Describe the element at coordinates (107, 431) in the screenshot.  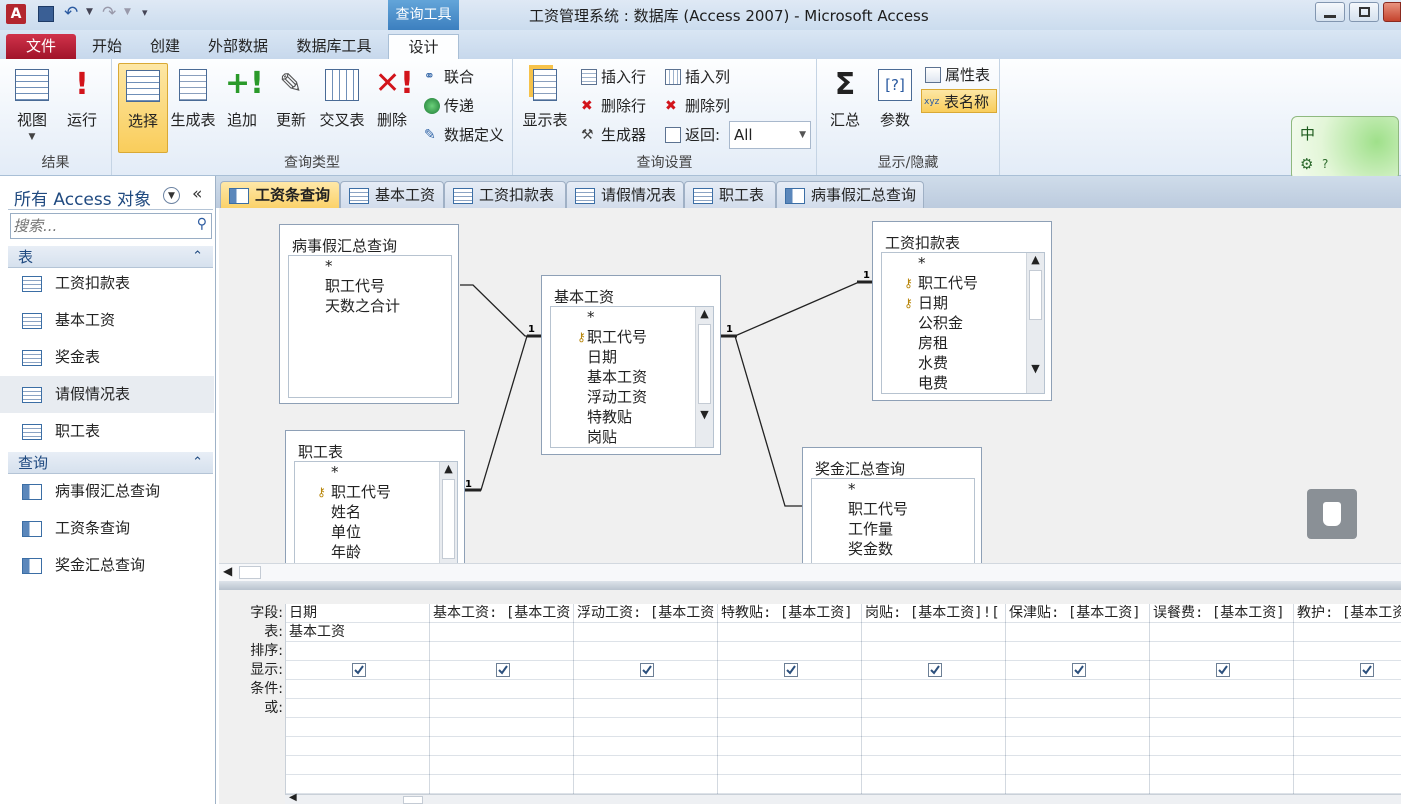
I see `nav-table-item: 职工表` at that location.